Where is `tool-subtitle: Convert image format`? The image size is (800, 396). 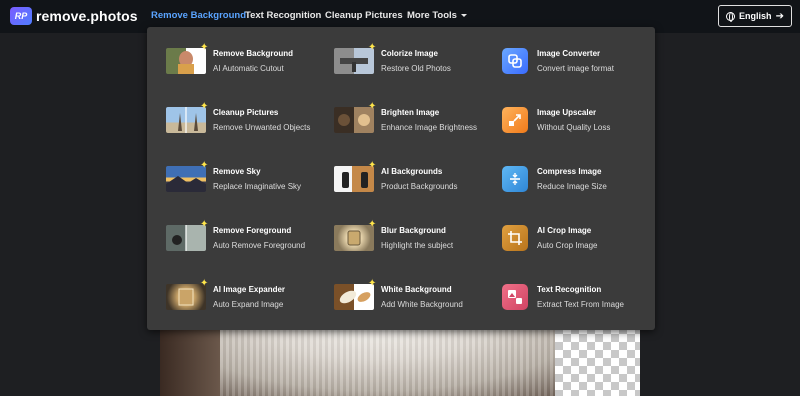 tool-subtitle: Convert image format is located at coordinates (575, 68).